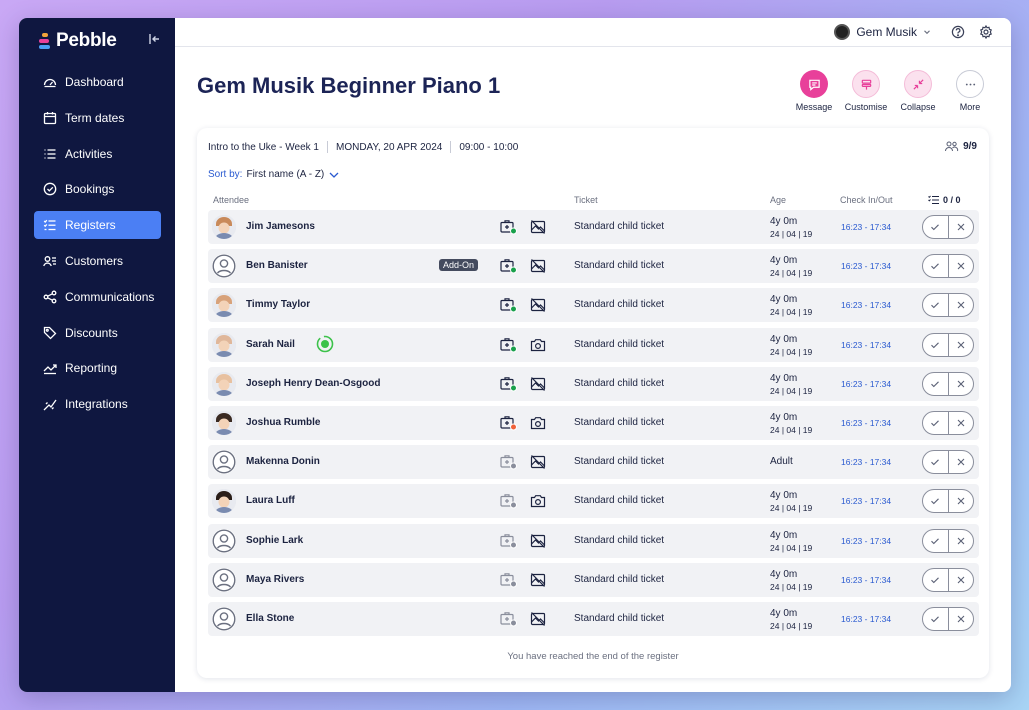  What do you see at coordinates (97, 82) in the screenshot?
I see `sidebar-item-dashboard: Dashboard` at bounding box center [97, 82].